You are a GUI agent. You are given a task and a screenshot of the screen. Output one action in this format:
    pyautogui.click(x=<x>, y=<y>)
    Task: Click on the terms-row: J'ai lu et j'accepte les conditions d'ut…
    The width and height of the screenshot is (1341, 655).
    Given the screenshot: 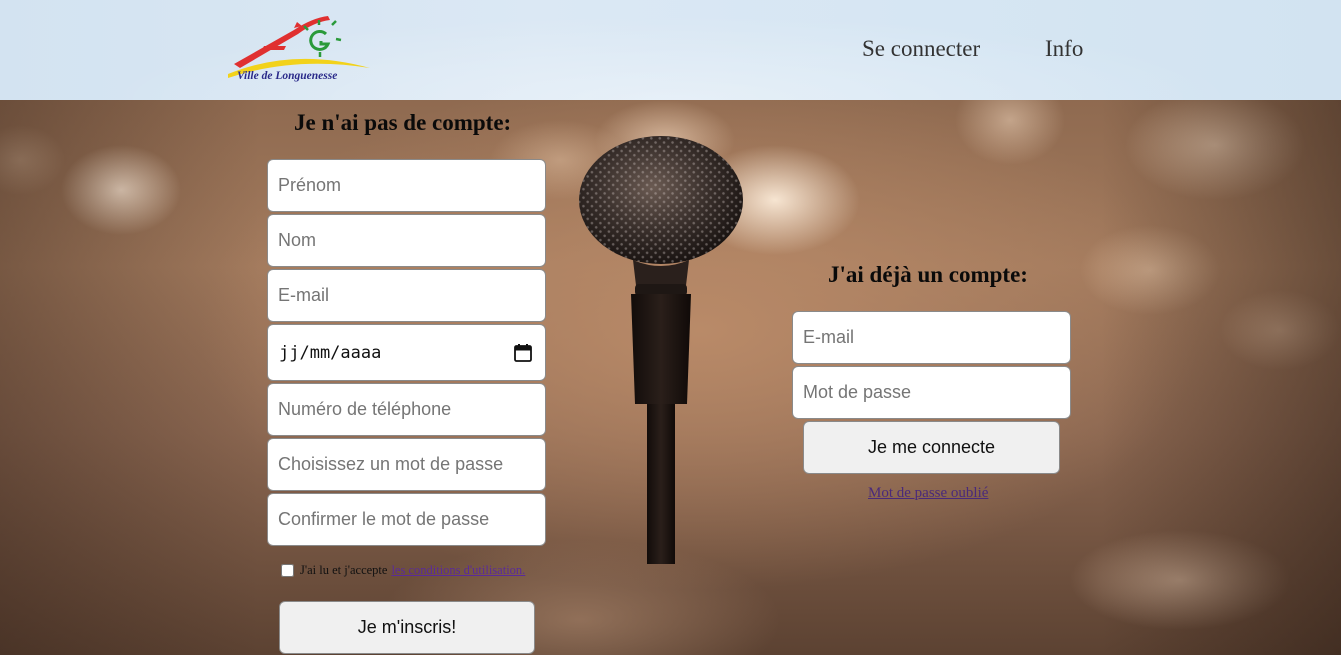 What is the action you would take?
    pyautogui.click(x=403, y=570)
    